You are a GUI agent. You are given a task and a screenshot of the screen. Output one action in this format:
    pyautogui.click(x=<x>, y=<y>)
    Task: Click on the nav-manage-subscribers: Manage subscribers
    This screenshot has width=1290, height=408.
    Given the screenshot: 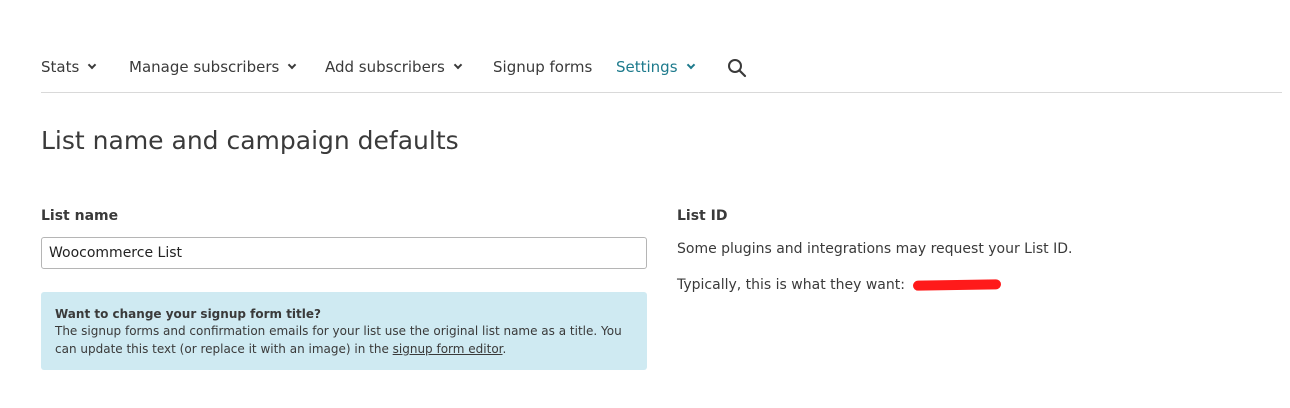 What is the action you would take?
    pyautogui.click(x=213, y=67)
    